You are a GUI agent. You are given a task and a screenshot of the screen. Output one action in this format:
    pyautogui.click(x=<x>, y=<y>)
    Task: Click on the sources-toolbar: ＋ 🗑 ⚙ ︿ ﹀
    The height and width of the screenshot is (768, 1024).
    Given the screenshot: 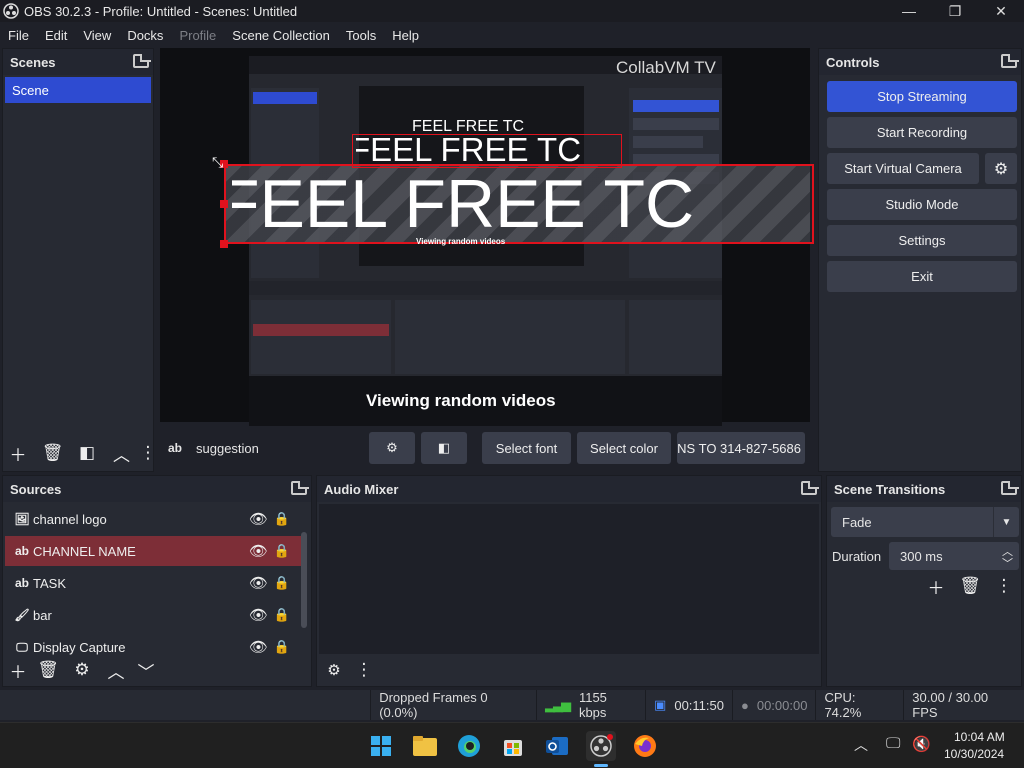 What is the action you would take?
    pyautogui.click(x=82, y=670)
    